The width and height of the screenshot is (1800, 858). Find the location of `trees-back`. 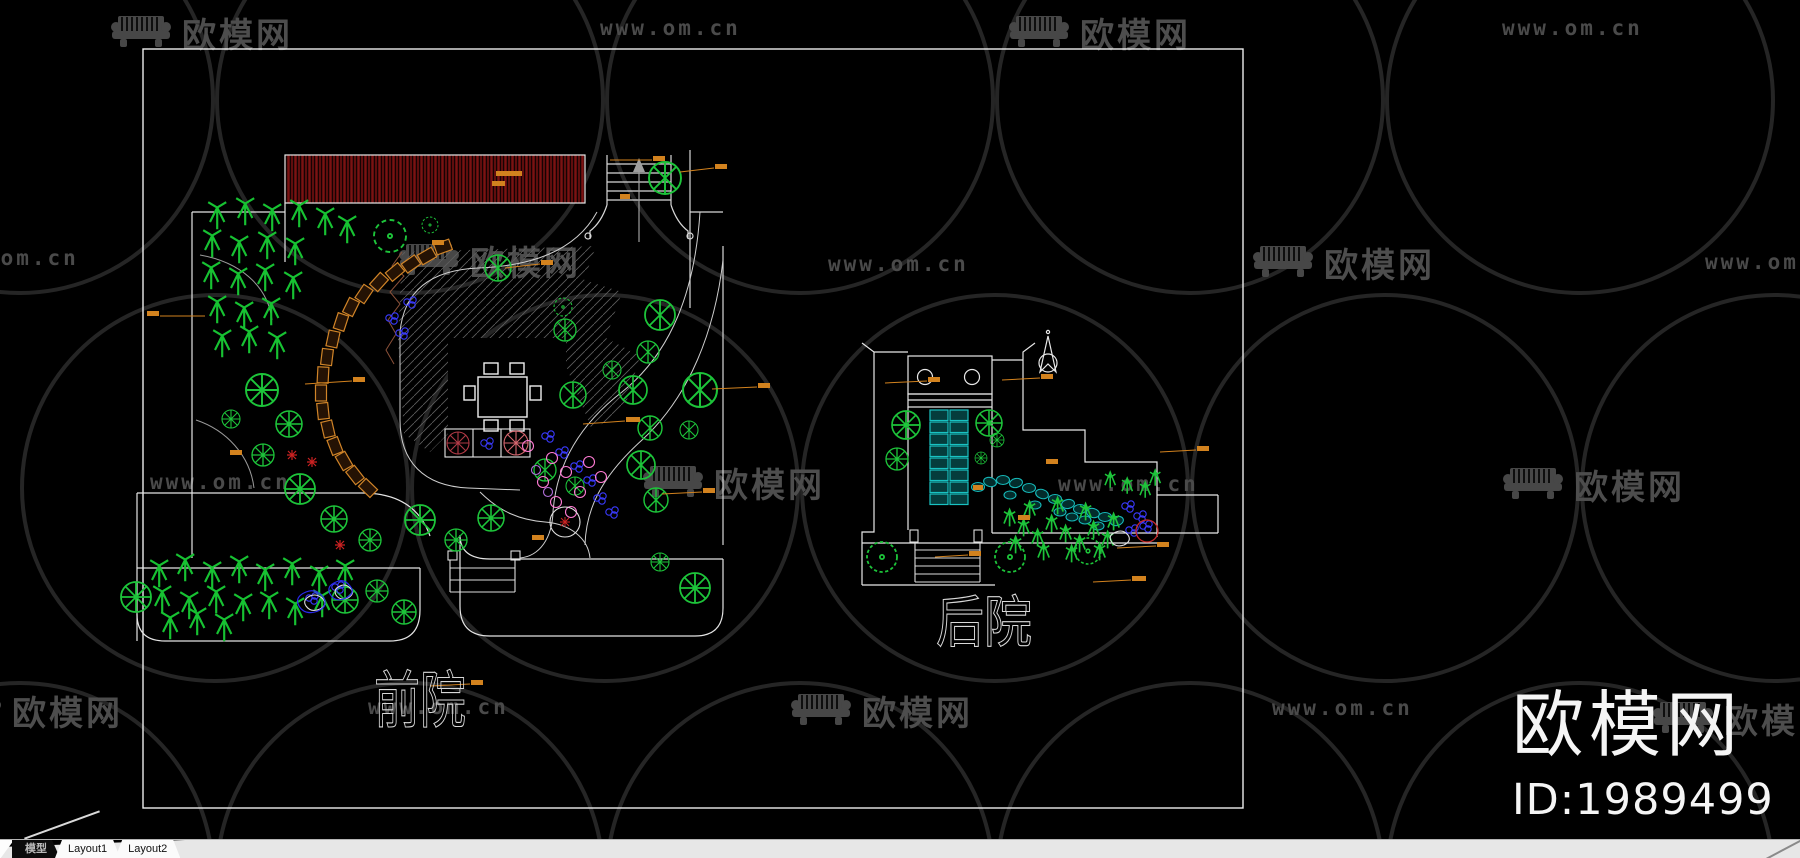

trees-back is located at coordinates (1014, 491).